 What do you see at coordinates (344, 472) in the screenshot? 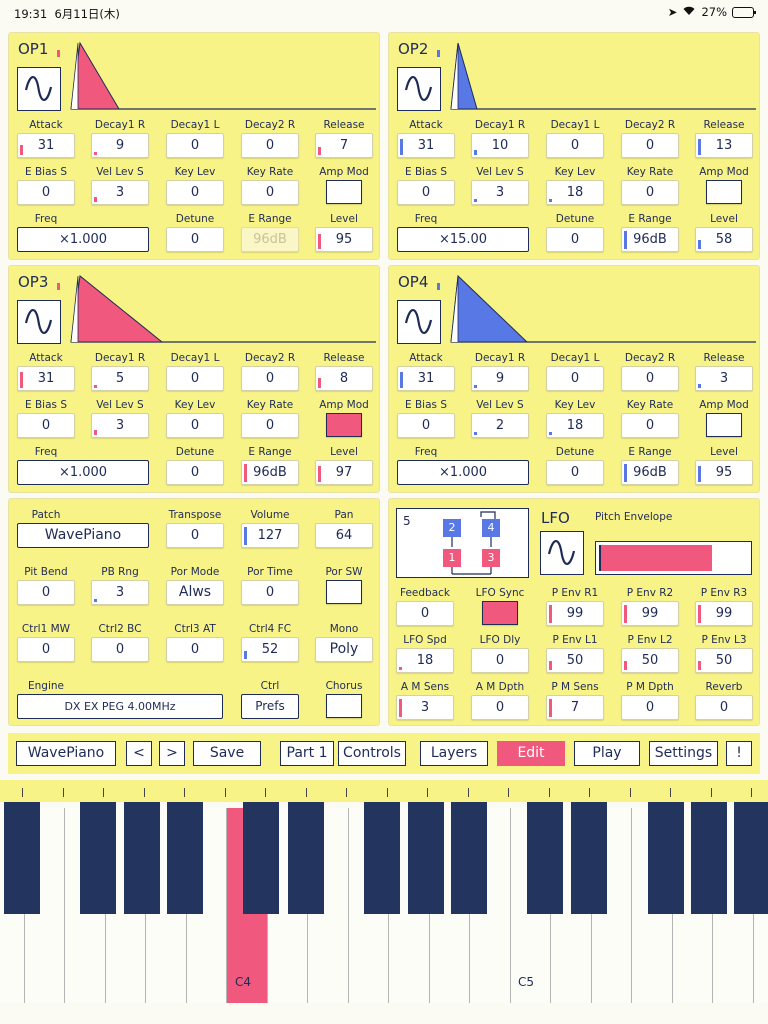
I see `param-value-field: 97` at bounding box center [344, 472].